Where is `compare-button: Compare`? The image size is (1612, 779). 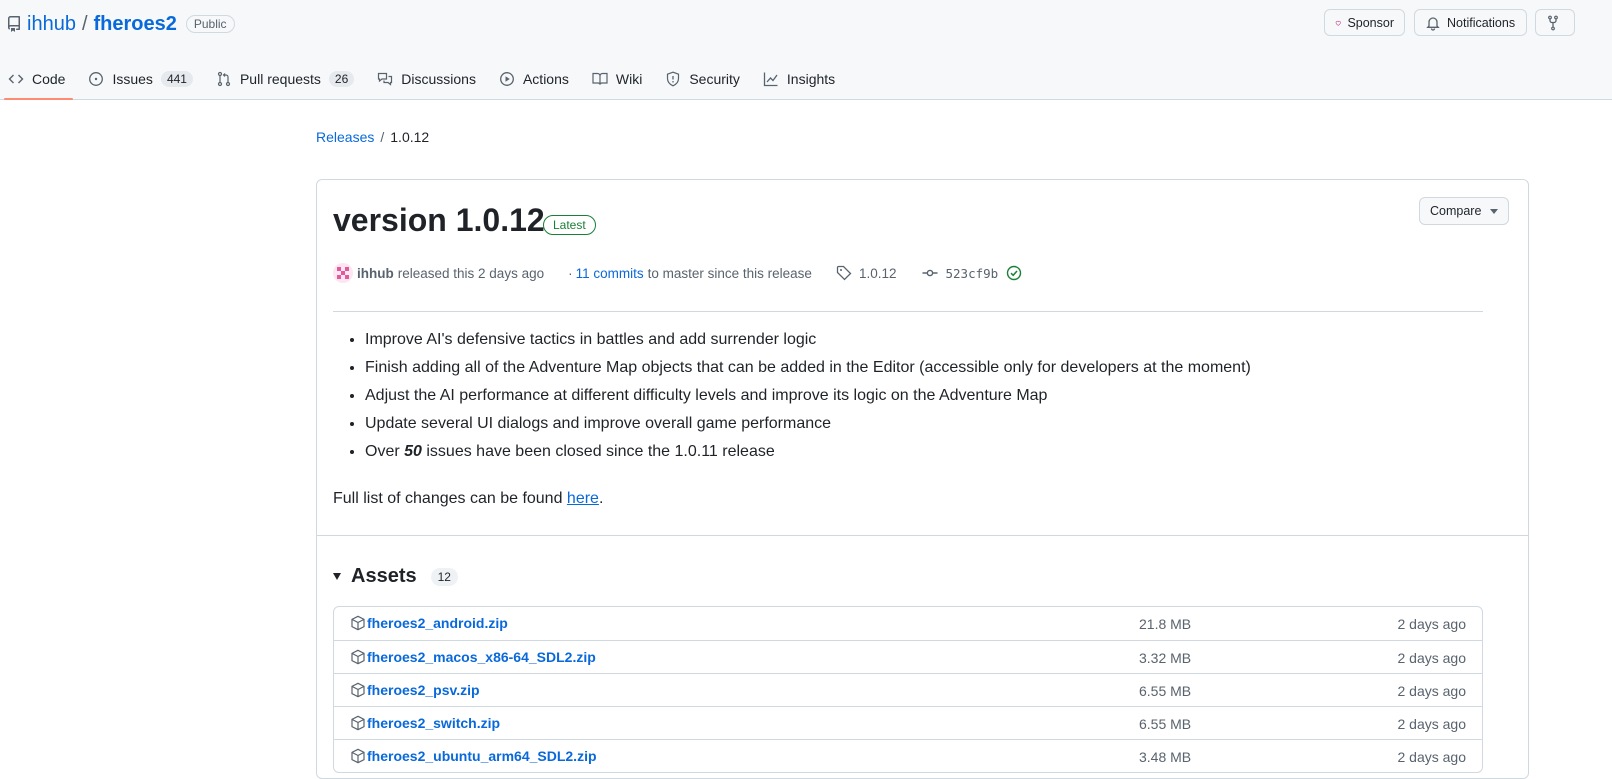 compare-button: Compare is located at coordinates (1464, 211).